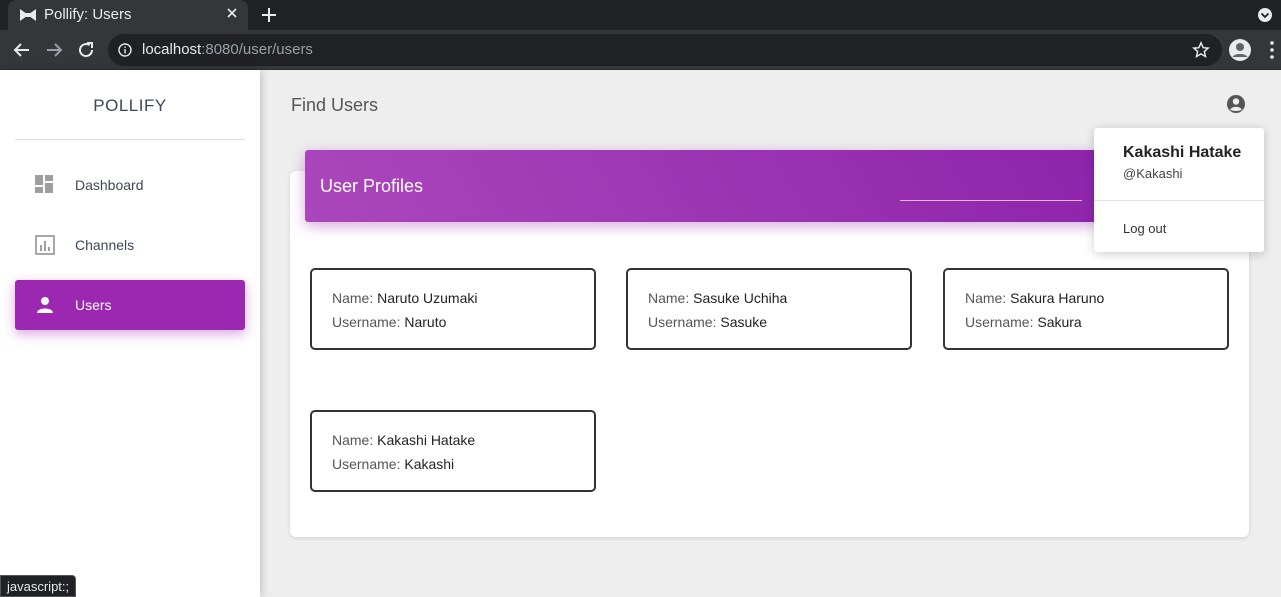 Image resolution: width=1281 pixels, height=597 pixels. Describe the element at coordinates (372, 186) in the screenshot. I see `card-title: User Profiles` at that location.